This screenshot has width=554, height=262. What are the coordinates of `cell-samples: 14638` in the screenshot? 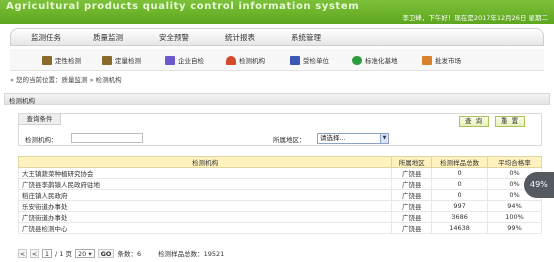 It's located at (460, 228).